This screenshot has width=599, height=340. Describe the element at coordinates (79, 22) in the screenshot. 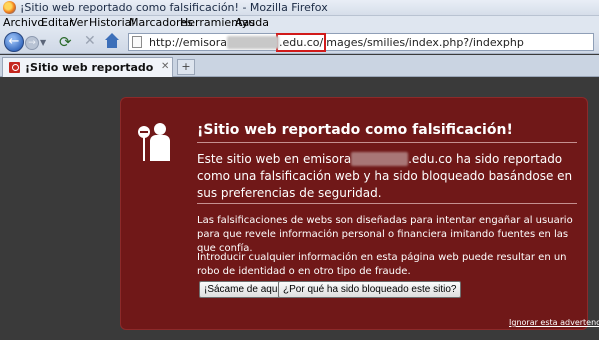

I see `menu-ver: Ver` at that location.